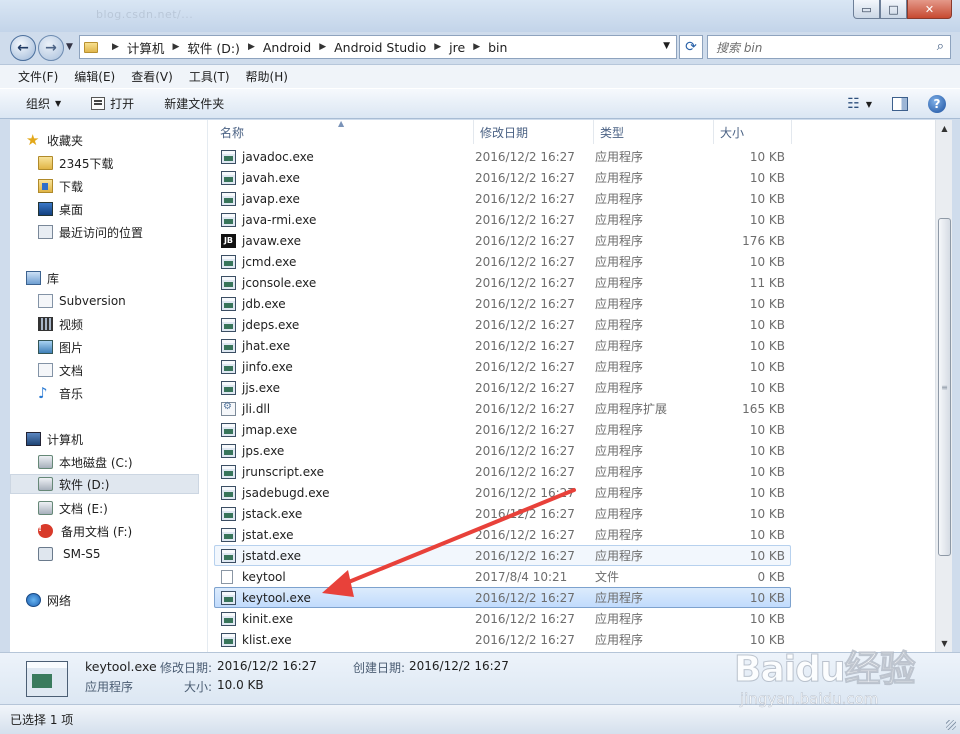  What do you see at coordinates (345, 450) in the screenshot?
I see `file-name-cell: jps.exe` at bounding box center [345, 450].